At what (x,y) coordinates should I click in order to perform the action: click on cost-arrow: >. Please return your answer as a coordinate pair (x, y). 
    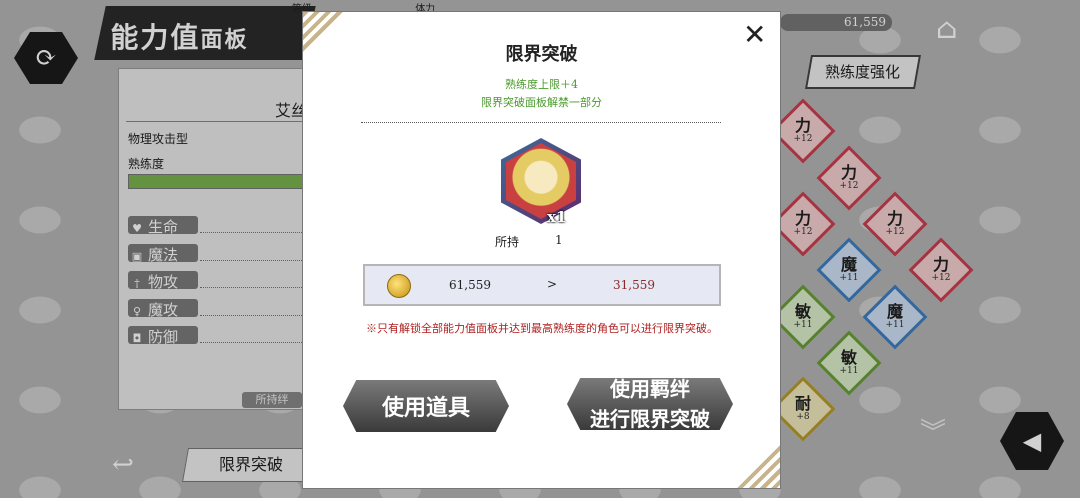
    Looking at the image, I should click on (552, 284).